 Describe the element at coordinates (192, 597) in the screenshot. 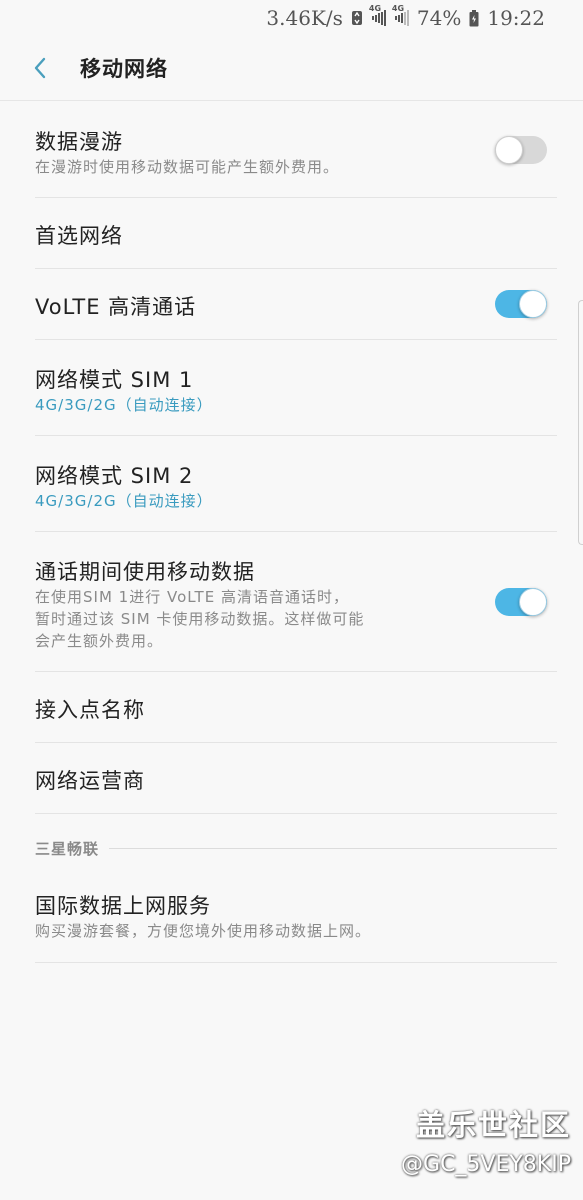

I see `subtitle-line: 在使用SIM 1进行 VoLTE 高清语音通话时，` at that location.